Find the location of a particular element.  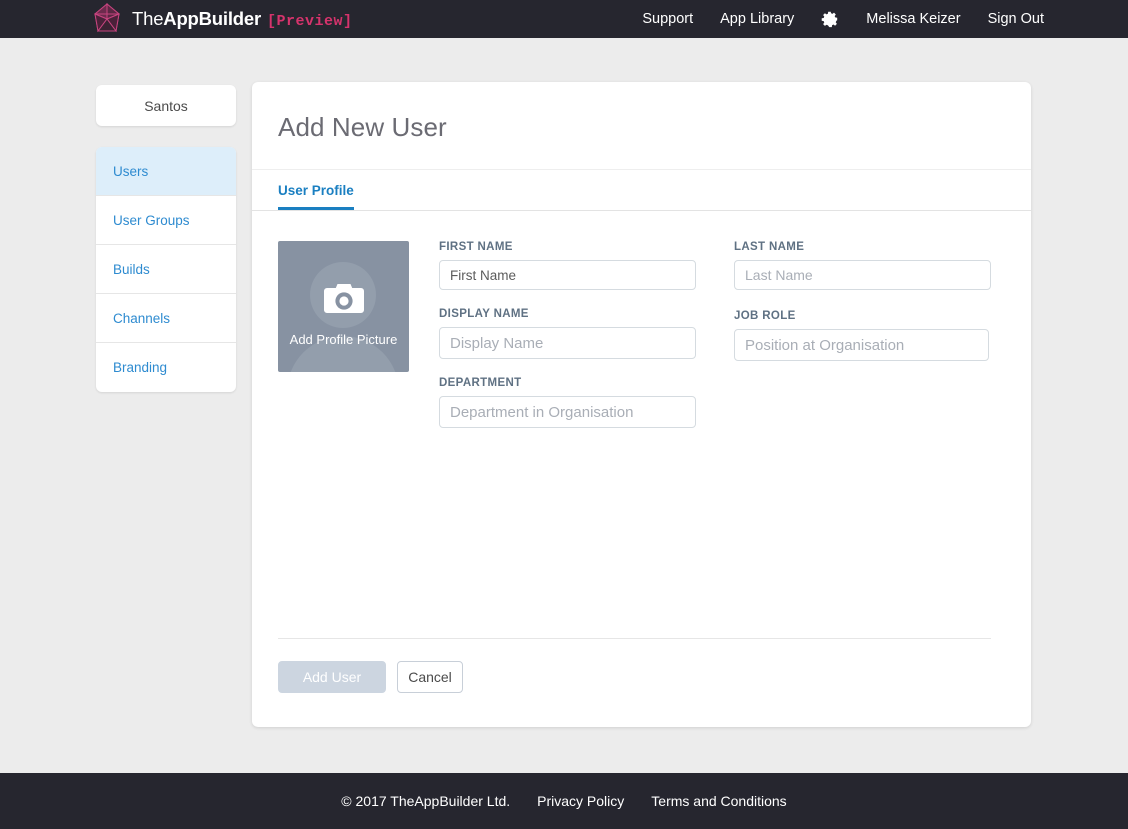

add-profile-picture-dropzone: Add Profile Picture is located at coordinates (343, 306).